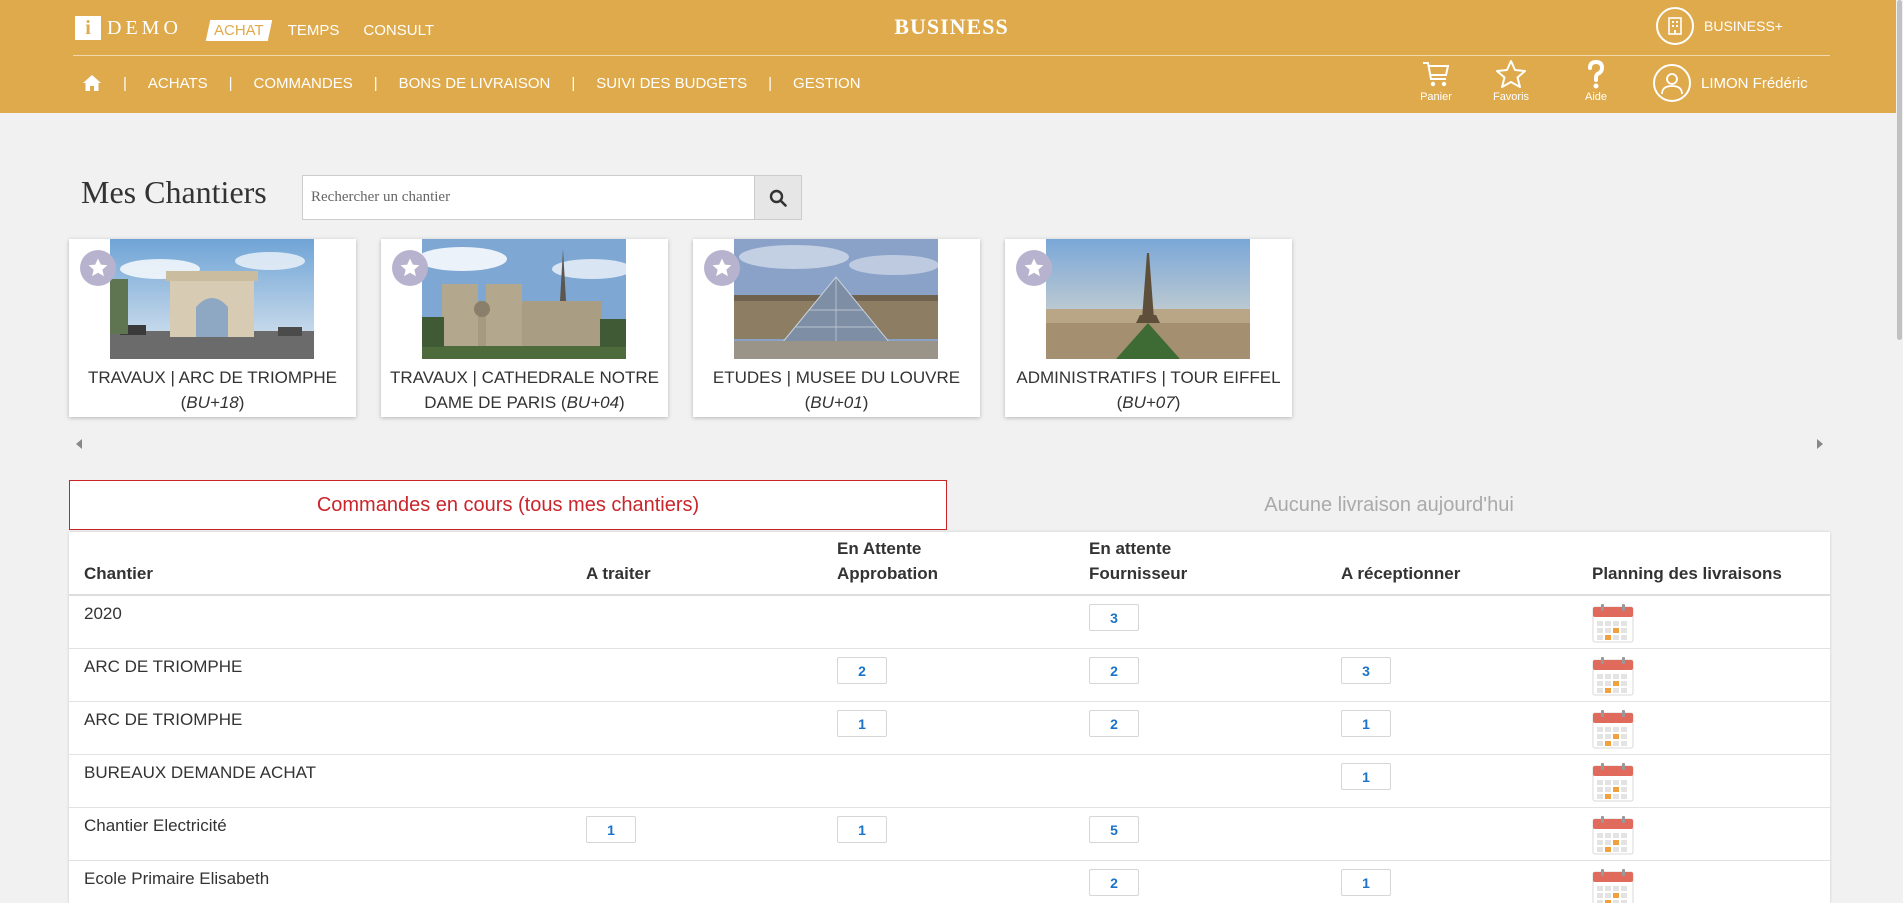 The height and width of the screenshot is (903, 1903). I want to click on site-card-line1: TRAVAUX | ARC DE TRIOMPHE, so click(212, 377).